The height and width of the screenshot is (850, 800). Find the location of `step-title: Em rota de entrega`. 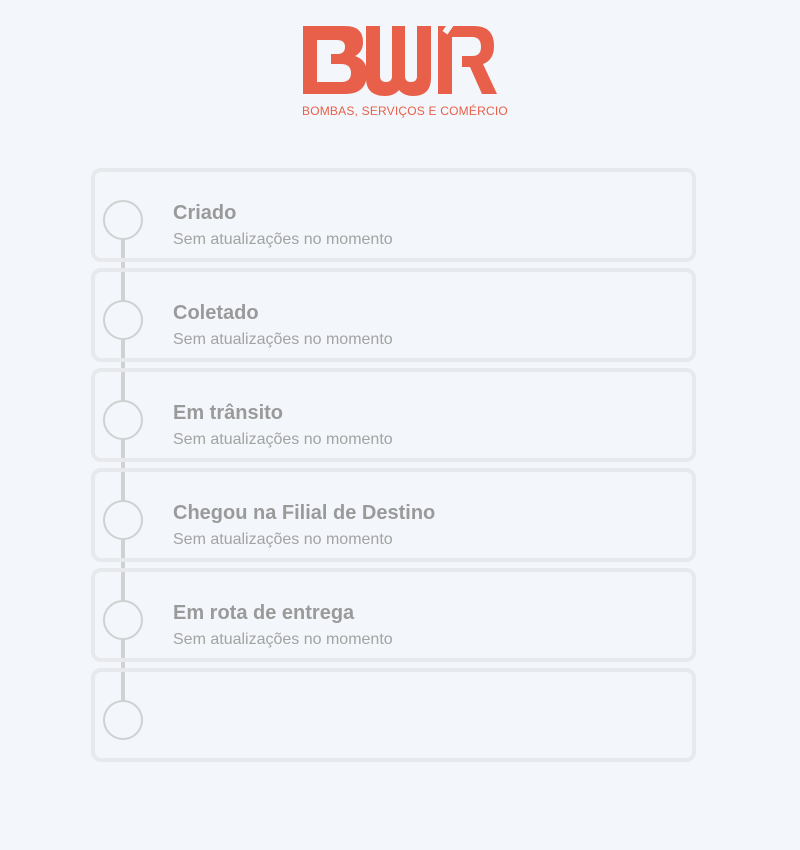

step-title: Em rota de entrega is located at coordinates (264, 613).